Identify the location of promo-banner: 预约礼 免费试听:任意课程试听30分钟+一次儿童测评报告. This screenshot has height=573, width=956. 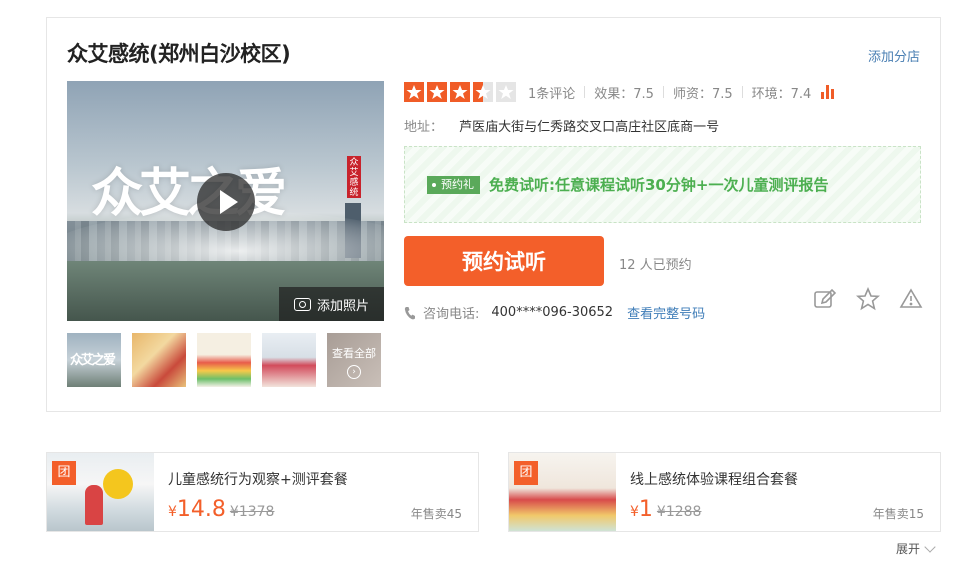
(662, 184).